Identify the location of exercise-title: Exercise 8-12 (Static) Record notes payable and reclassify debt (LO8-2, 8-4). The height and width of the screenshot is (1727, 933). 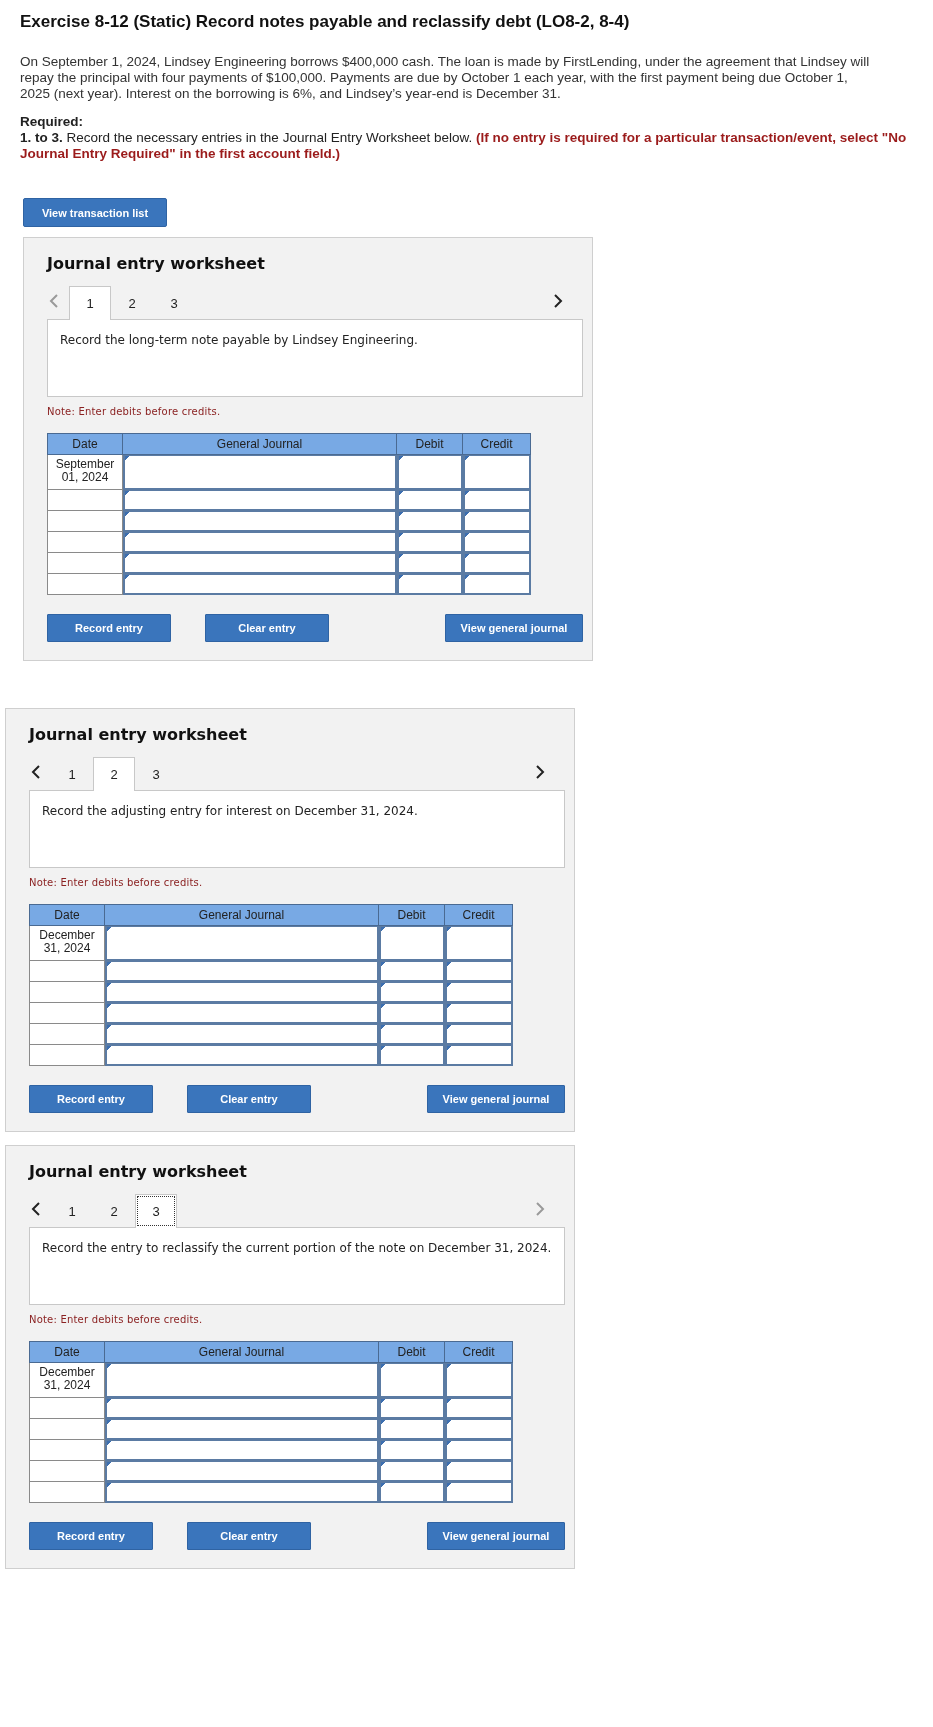
(325, 22).